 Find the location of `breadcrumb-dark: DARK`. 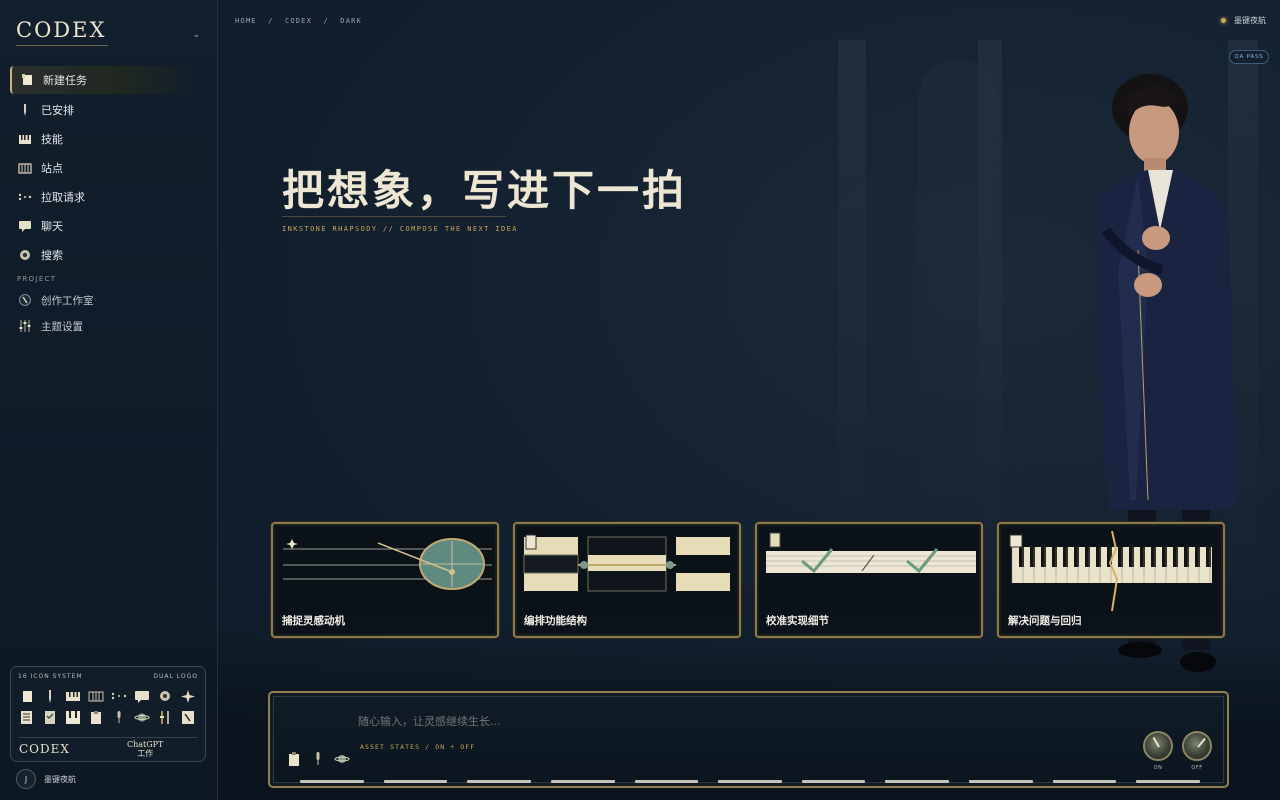

breadcrumb-dark: DARK is located at coordinates (351, 21).